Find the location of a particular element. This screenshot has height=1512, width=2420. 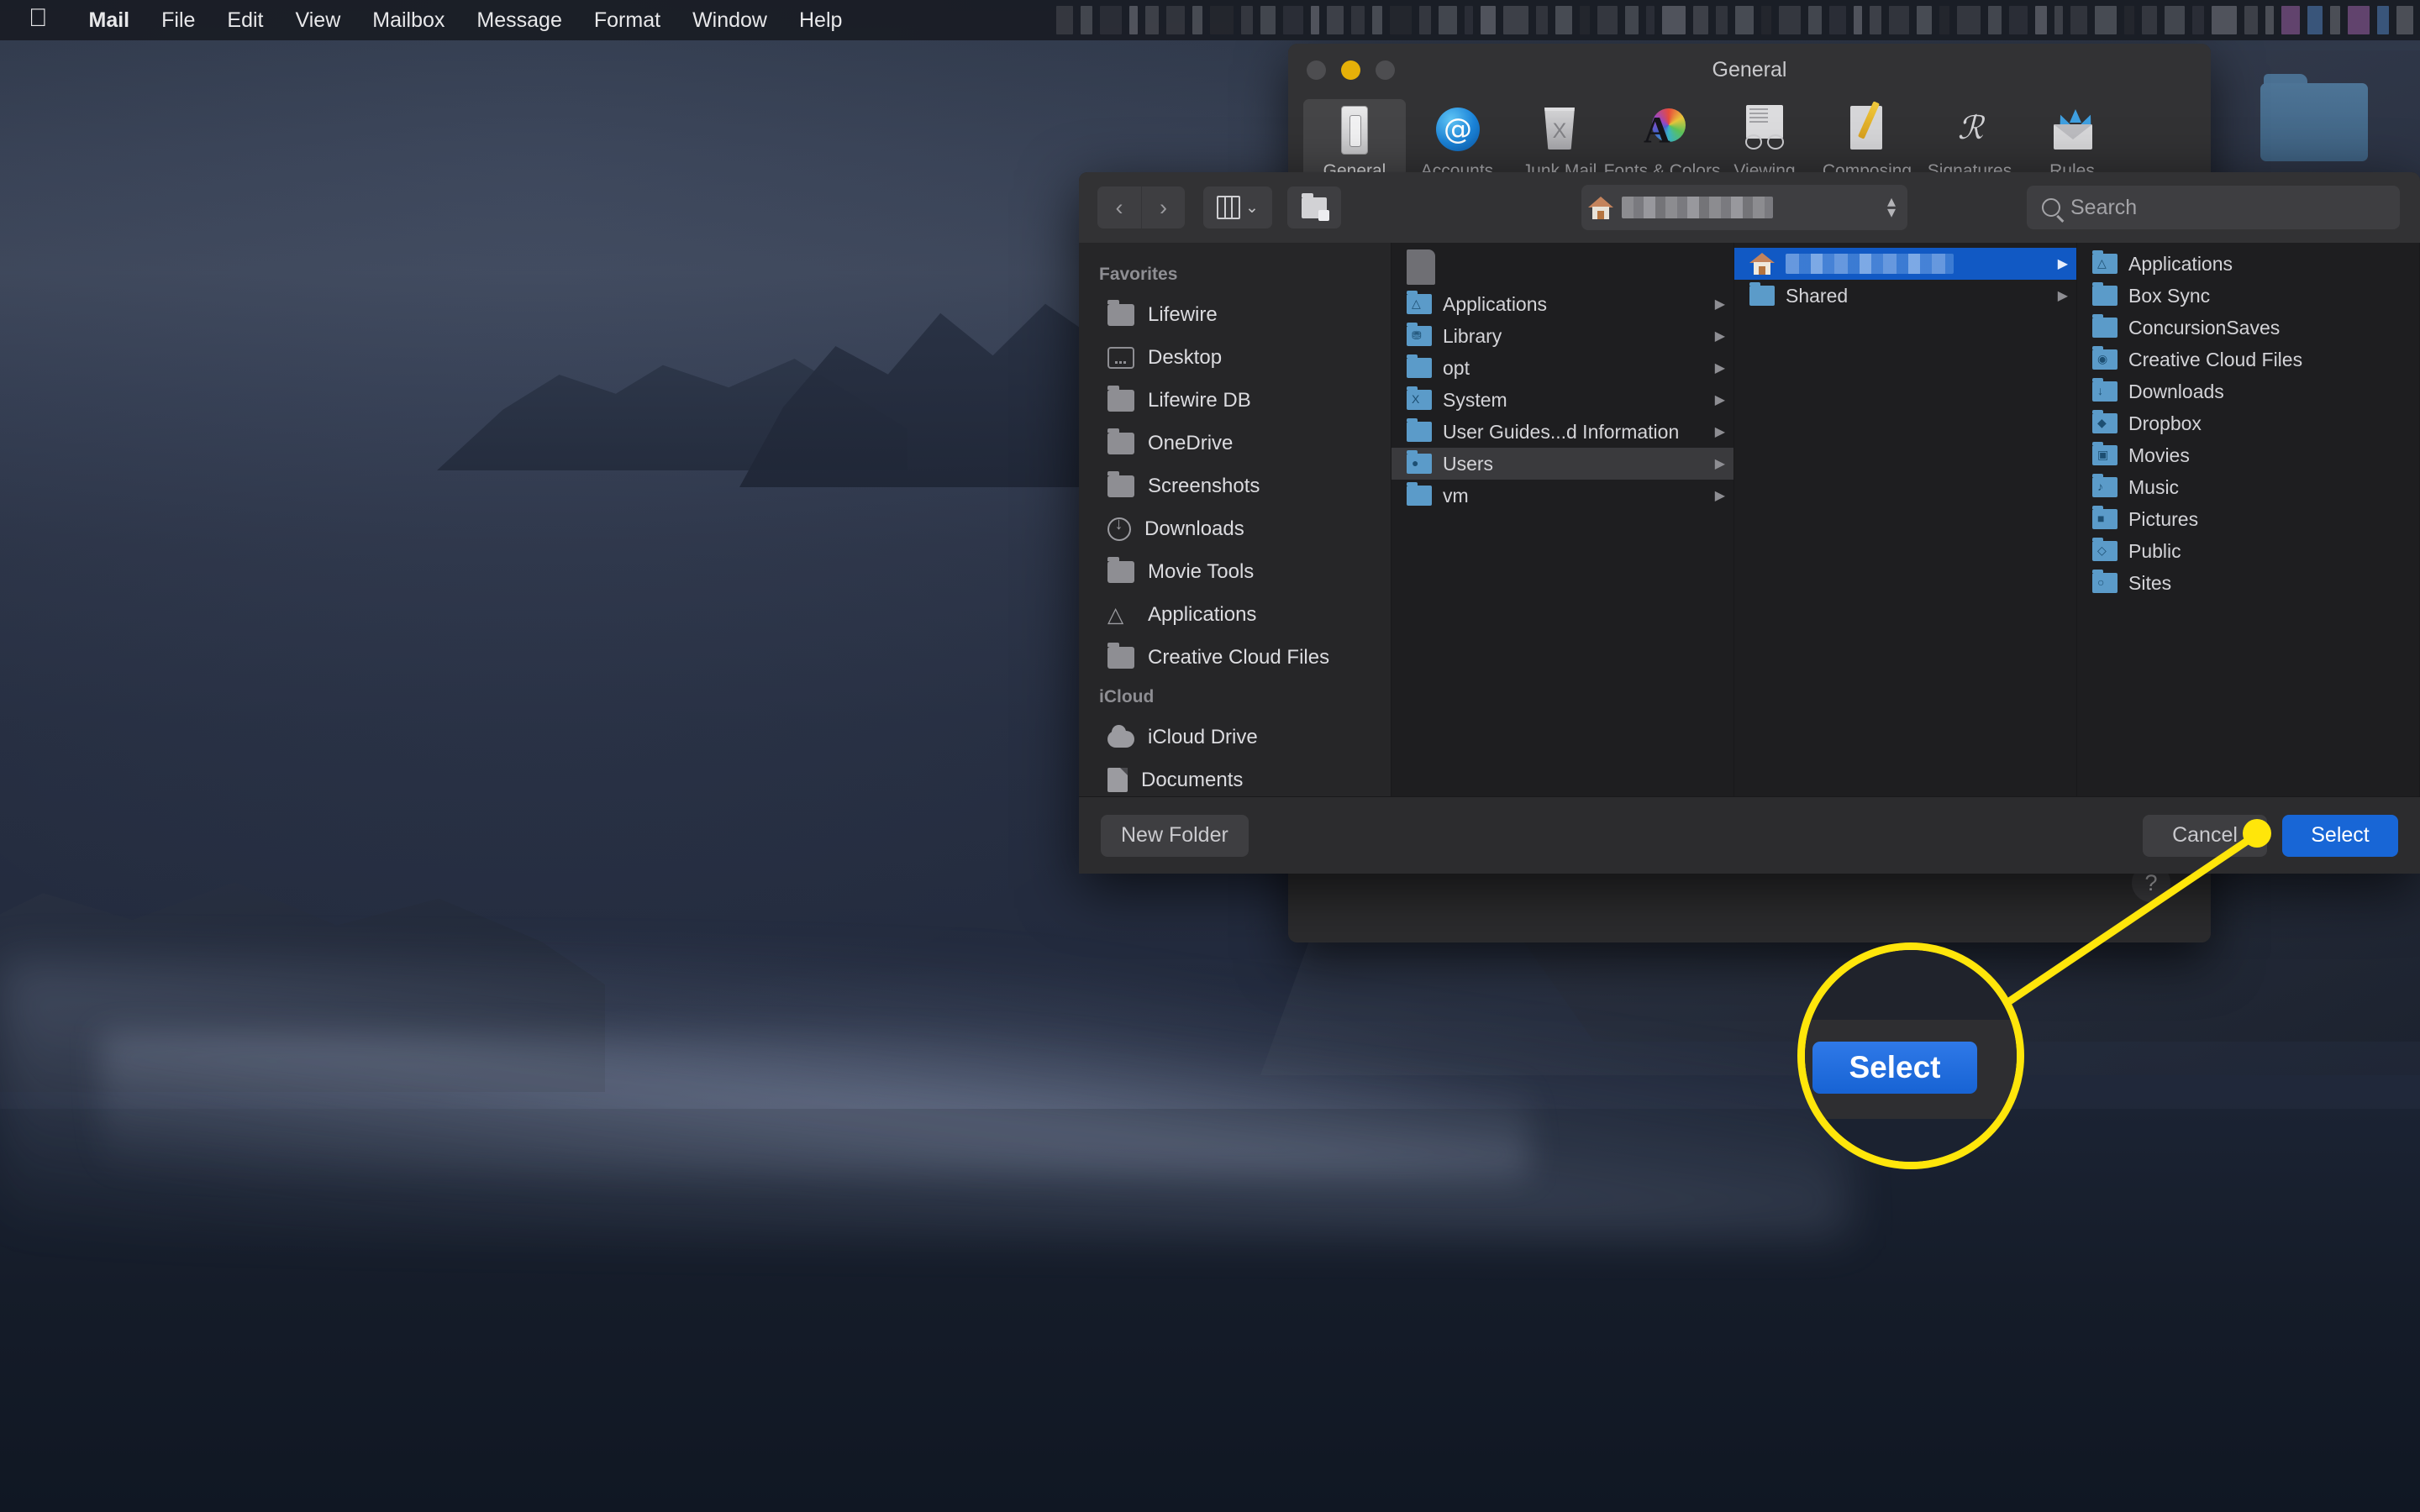

sidebar-item-applications: △ Applications is located at coordinates (1235, 614).